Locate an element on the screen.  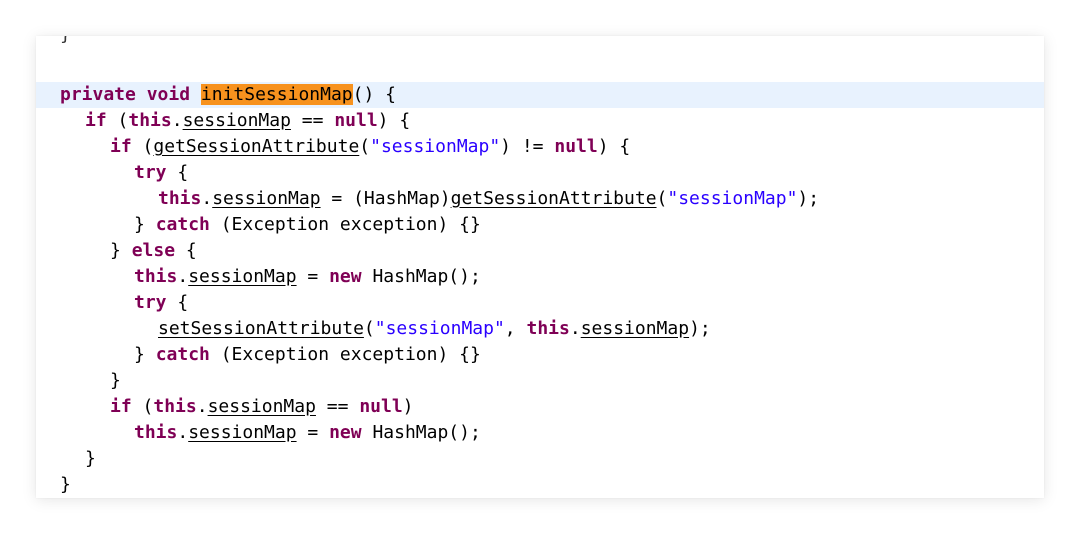
identifier-token: setSessionAttribute is located at coordinates (261, 328).